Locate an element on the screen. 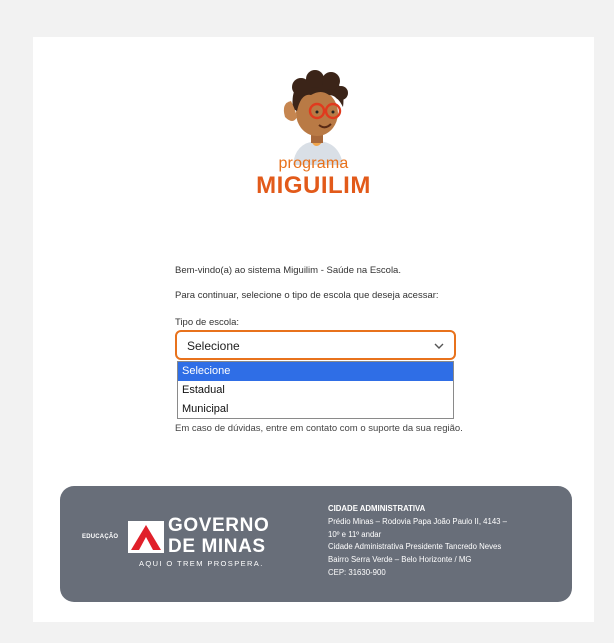 This screenshot has width=614, height=643. education-label: EDUCAÇÃO is located at coordinates (100, 537).